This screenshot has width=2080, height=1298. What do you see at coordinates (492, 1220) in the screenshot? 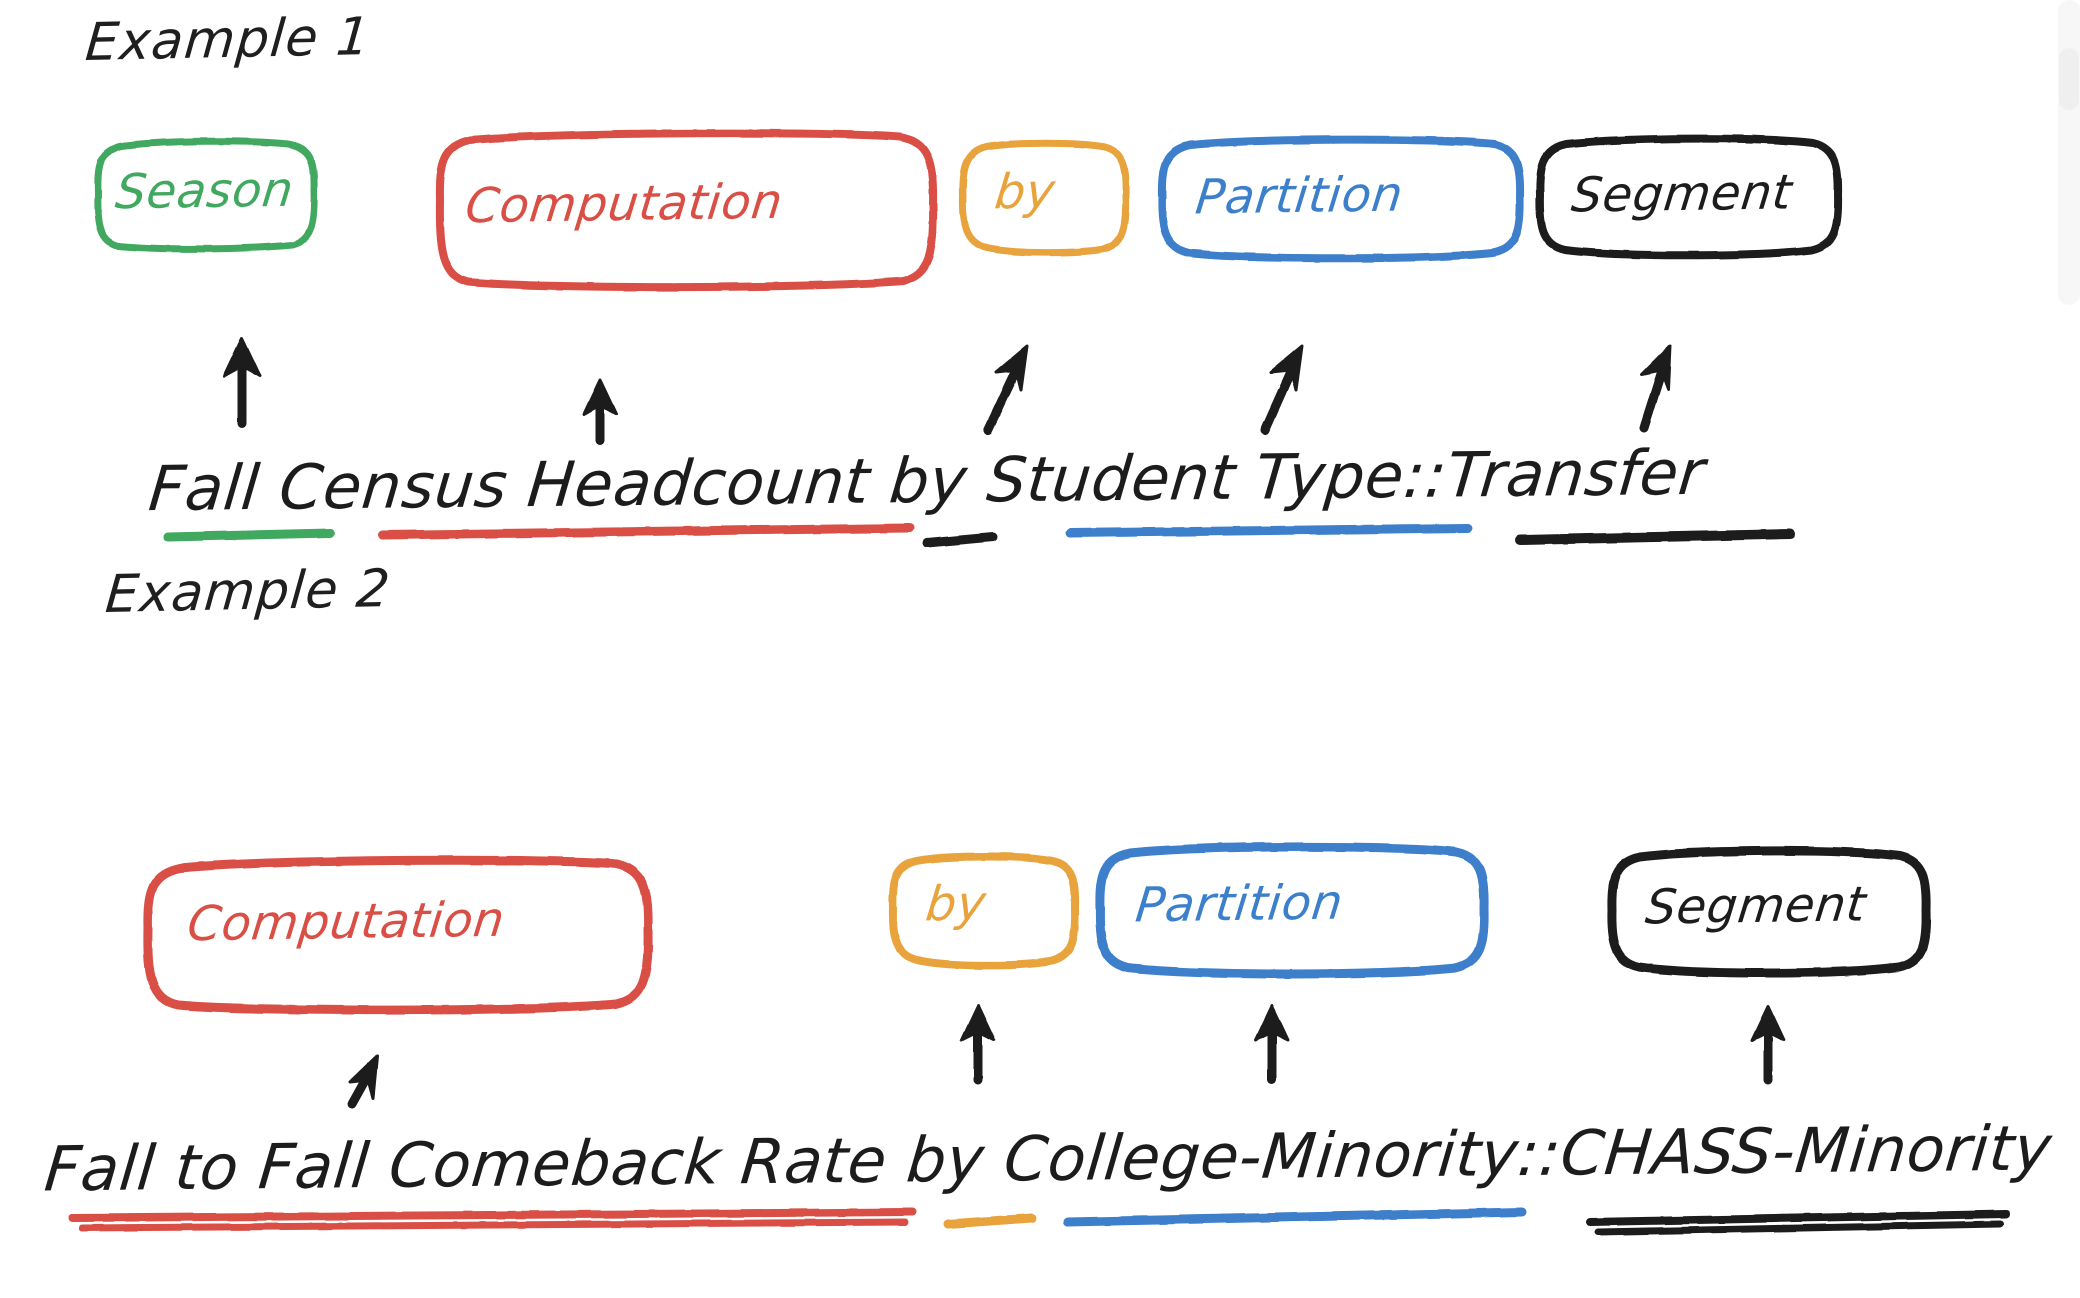
I see `underline-fall-to-fall-comeback-rate` at bounding box center [492, 1220].